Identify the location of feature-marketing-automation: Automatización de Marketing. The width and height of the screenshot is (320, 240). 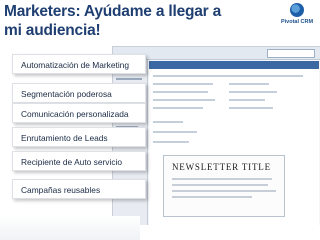
(79, 64).